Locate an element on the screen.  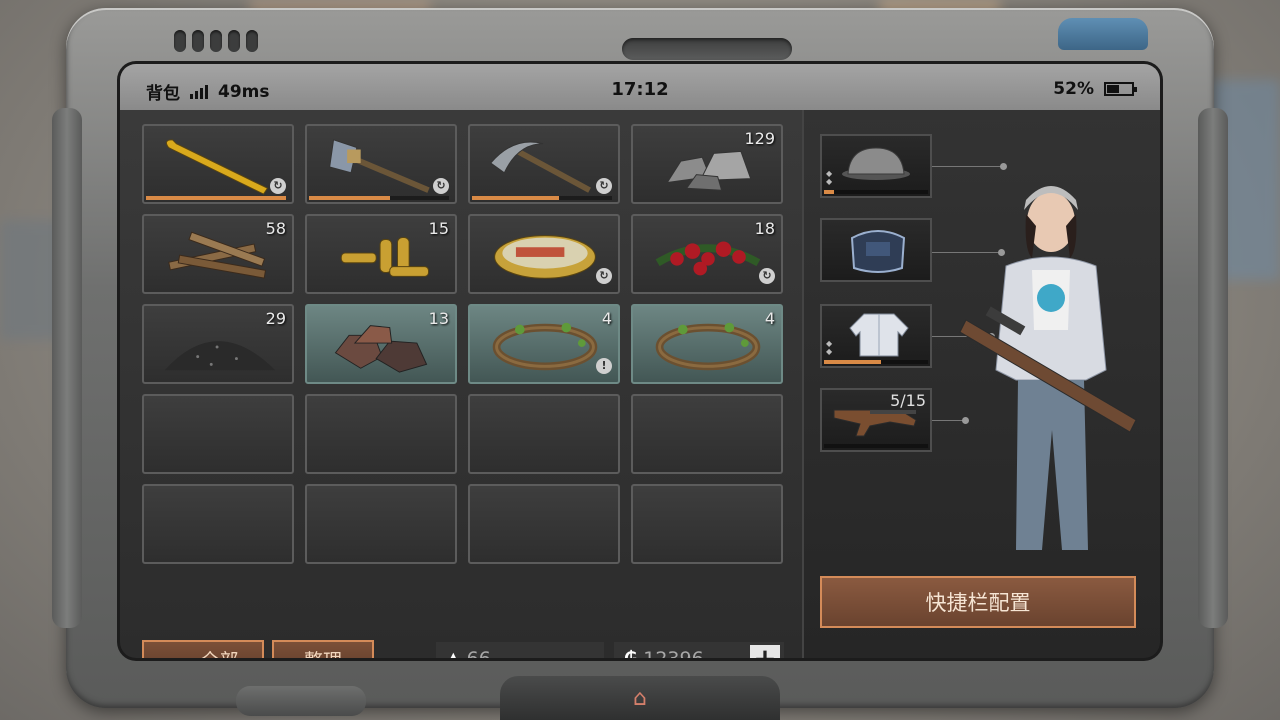
device-notch is located at coordinates (707, 49).